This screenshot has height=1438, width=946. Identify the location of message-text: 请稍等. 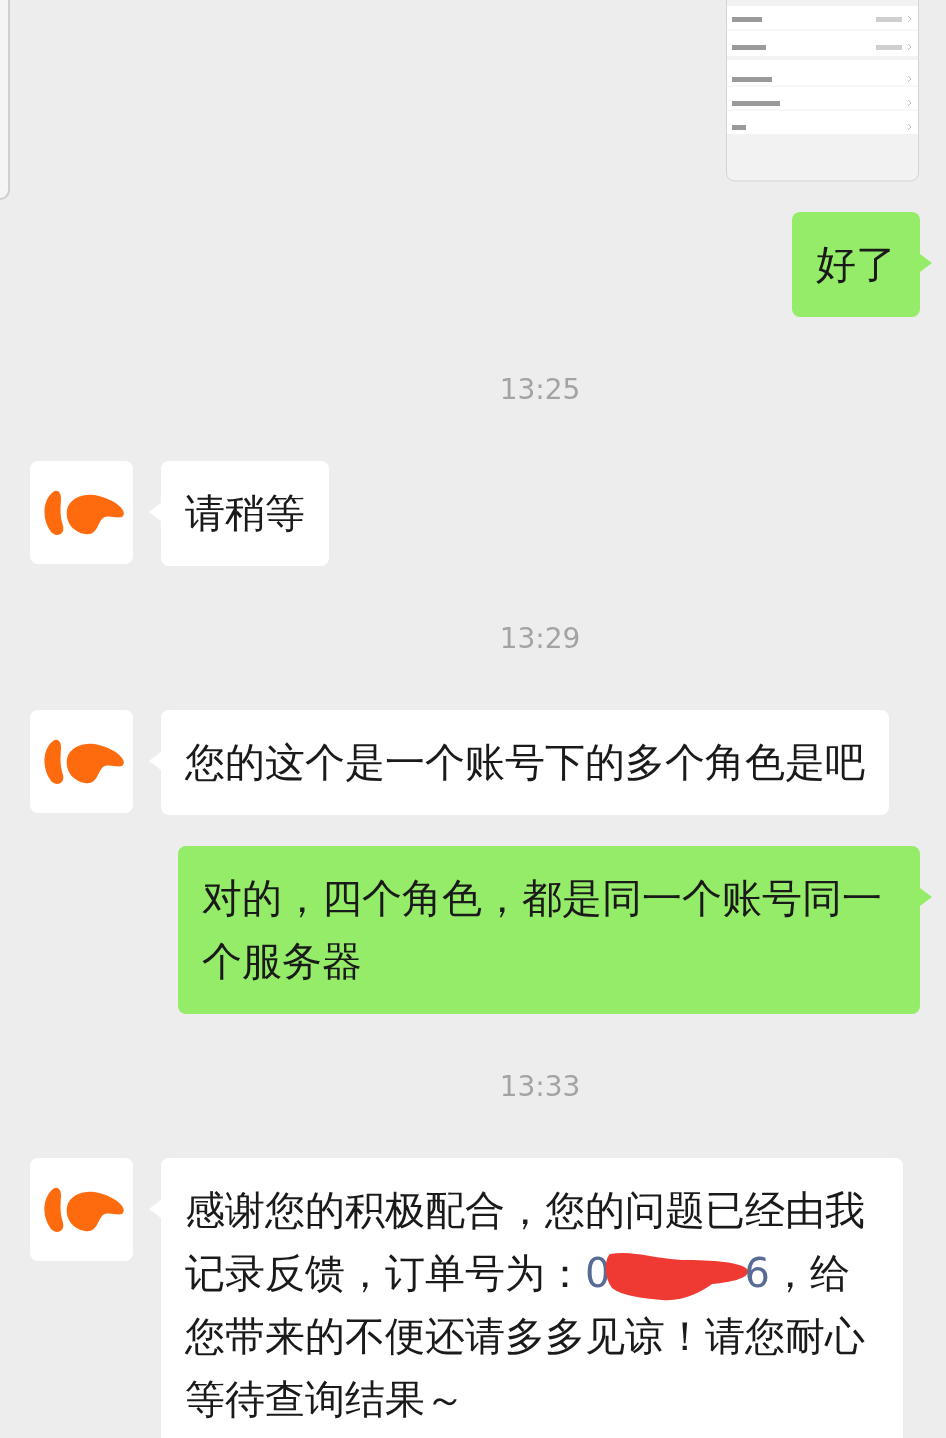
(245, 513).